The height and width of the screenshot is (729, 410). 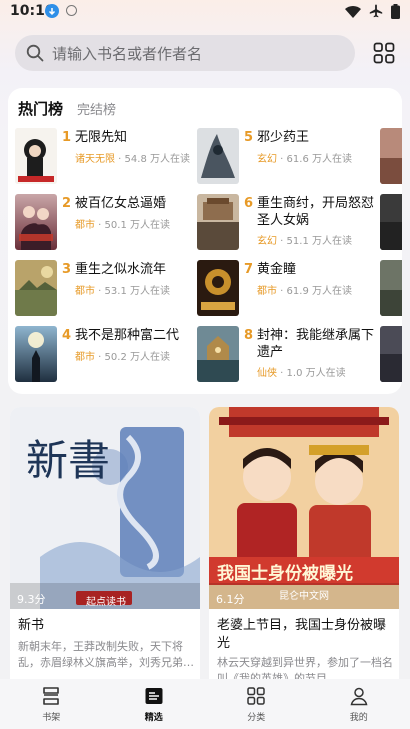 I want to click on book-readers: 50.2 万人在读, so click(x=137, y=357).